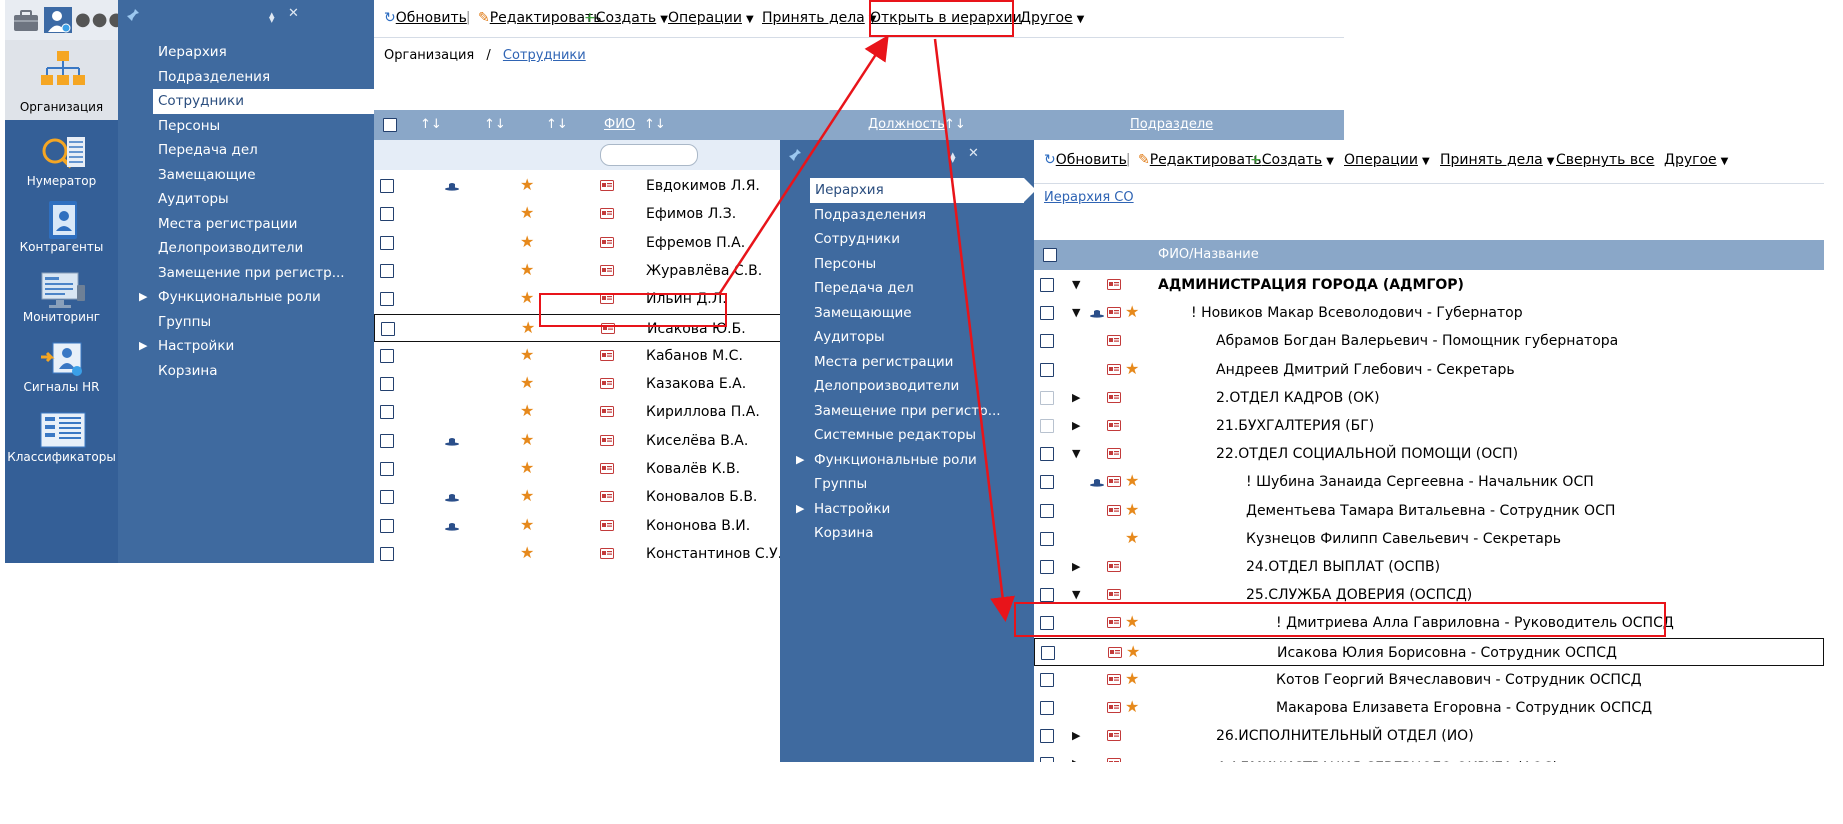 This screenshot has width=1843, height=824. Describe the element at coordinates (803, 164) in the screenshot. I see `arrow-to-button` at that location.